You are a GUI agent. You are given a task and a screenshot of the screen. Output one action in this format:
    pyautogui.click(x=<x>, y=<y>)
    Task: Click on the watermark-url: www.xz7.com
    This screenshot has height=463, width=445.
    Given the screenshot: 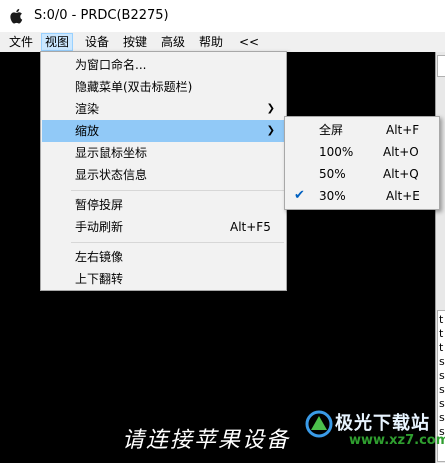 What is the action you would take?
    pyautogui.click(x=397, y=440)
    